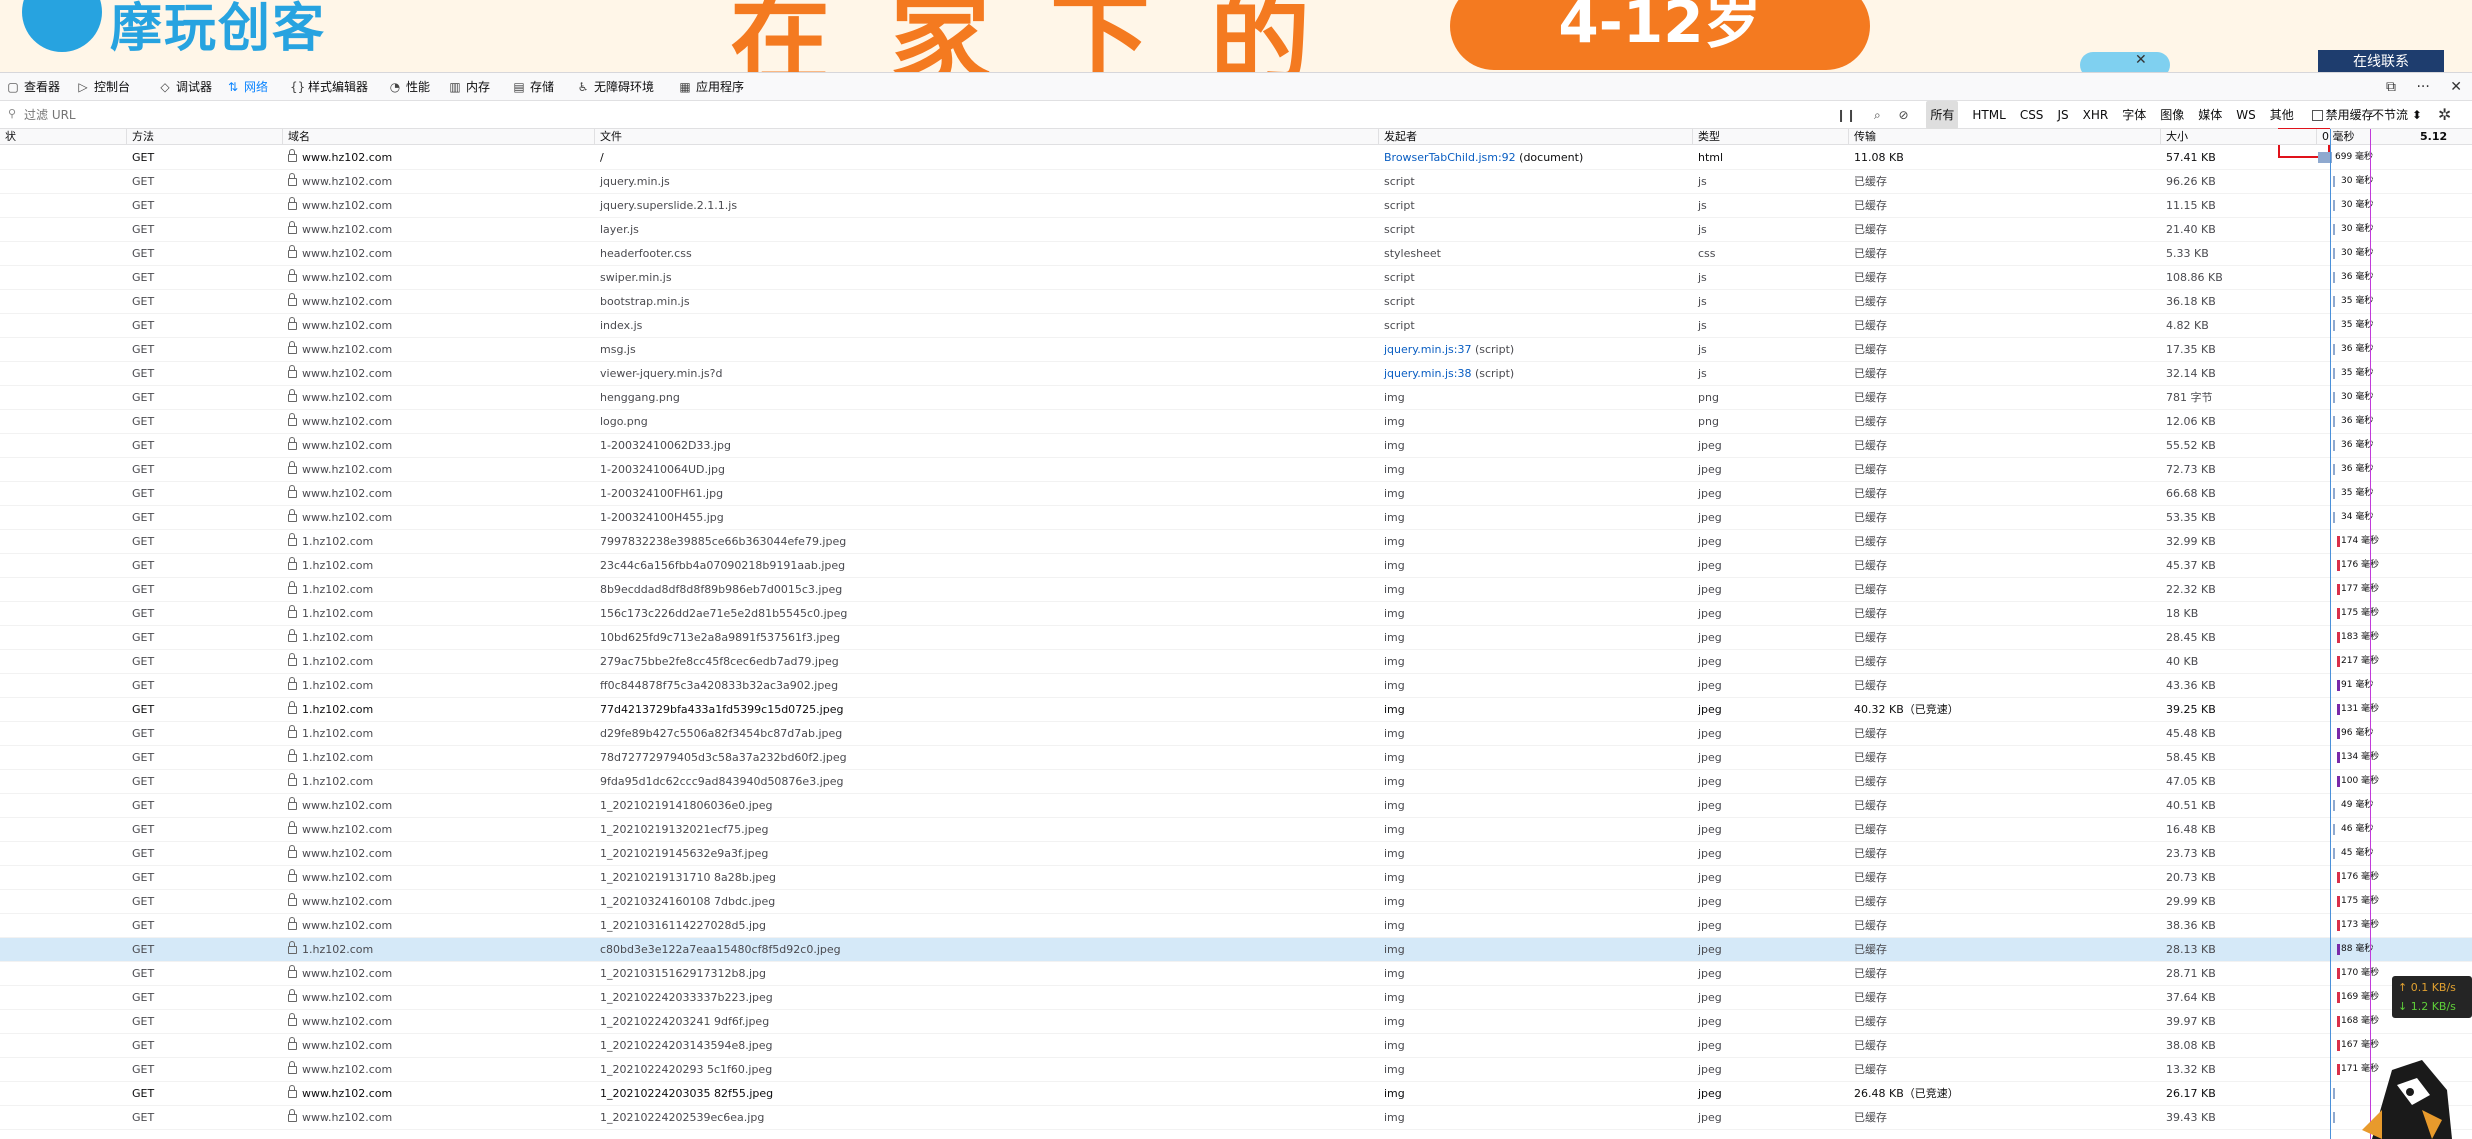 This screenshot has width=2472, height=1139. What do you see at coordinates (986, 137) in the screenshot?
I see `header-file: 文件` at bounding box center [986, 137].